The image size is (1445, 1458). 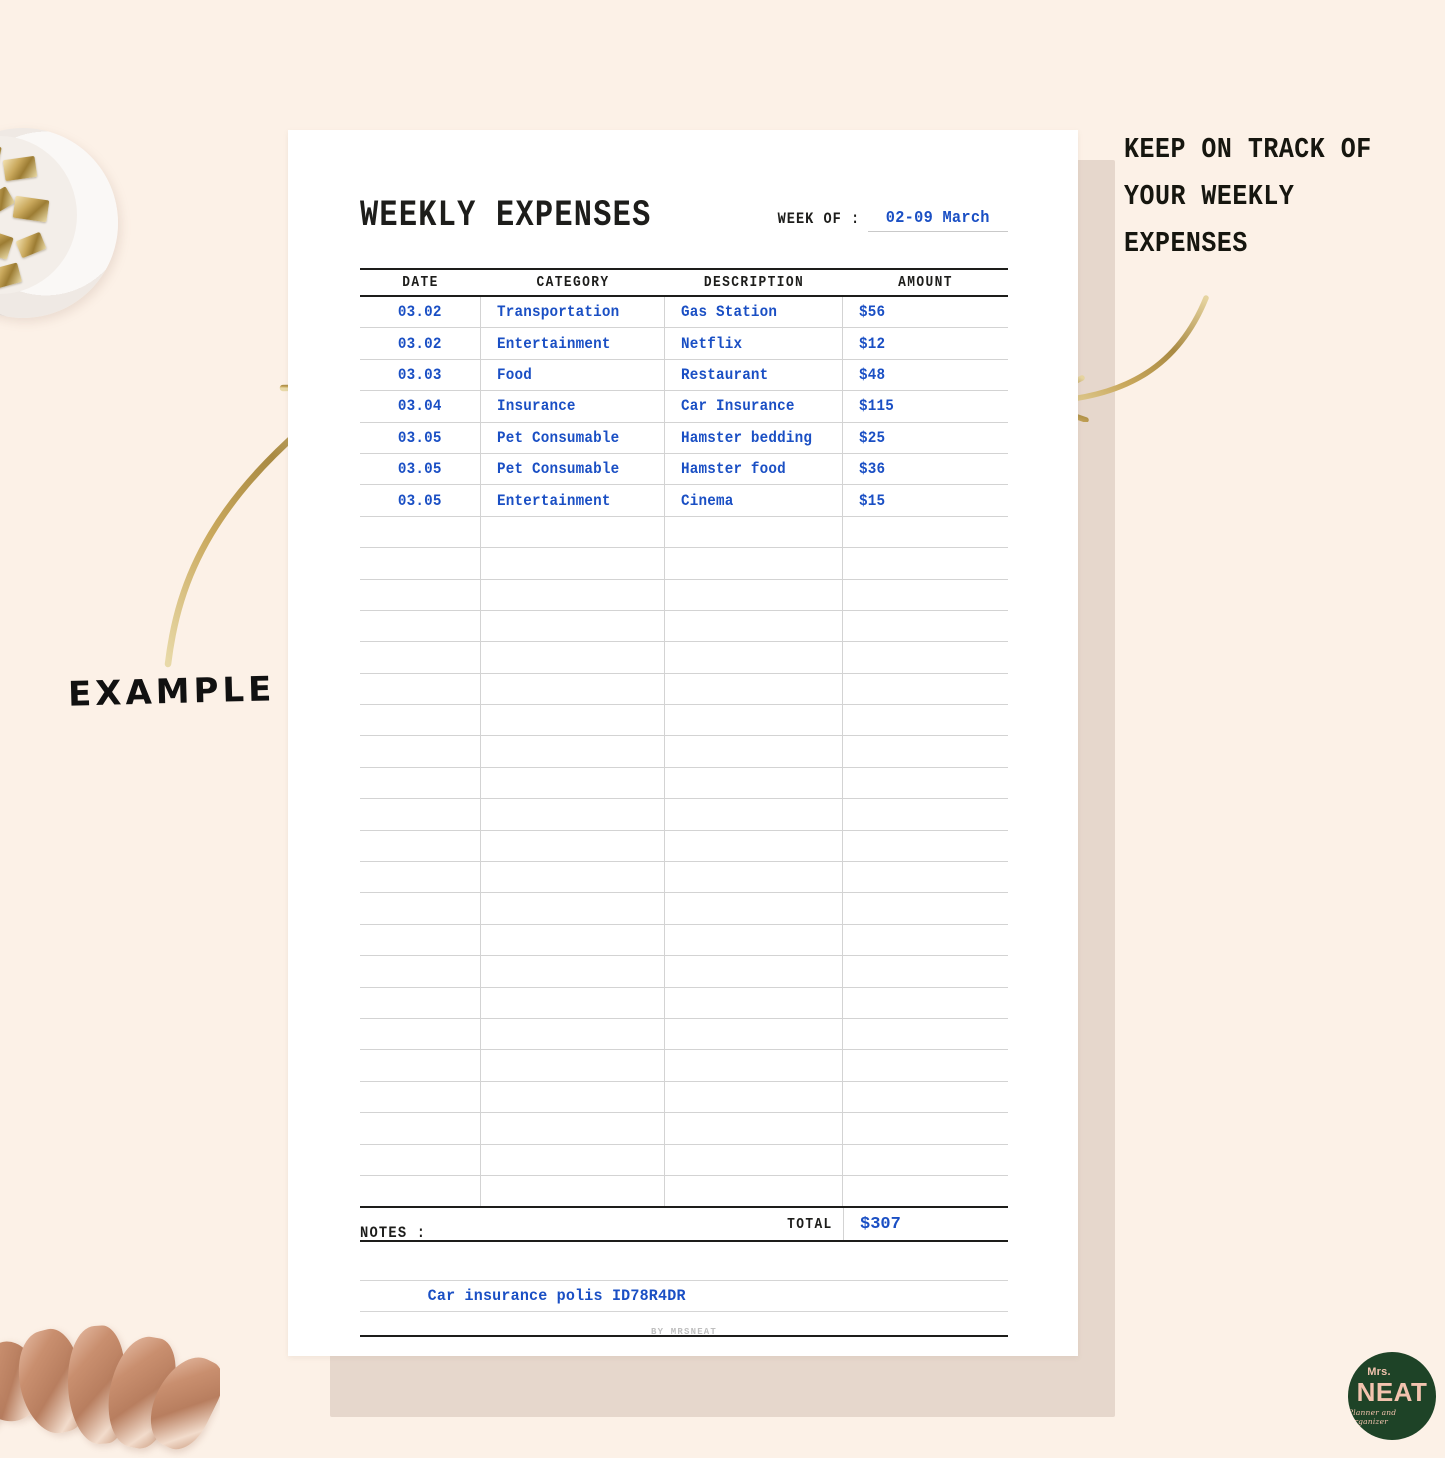 I want to click on table-row: 03.03 Food Restaurant $48, so click(x=684, y=375).